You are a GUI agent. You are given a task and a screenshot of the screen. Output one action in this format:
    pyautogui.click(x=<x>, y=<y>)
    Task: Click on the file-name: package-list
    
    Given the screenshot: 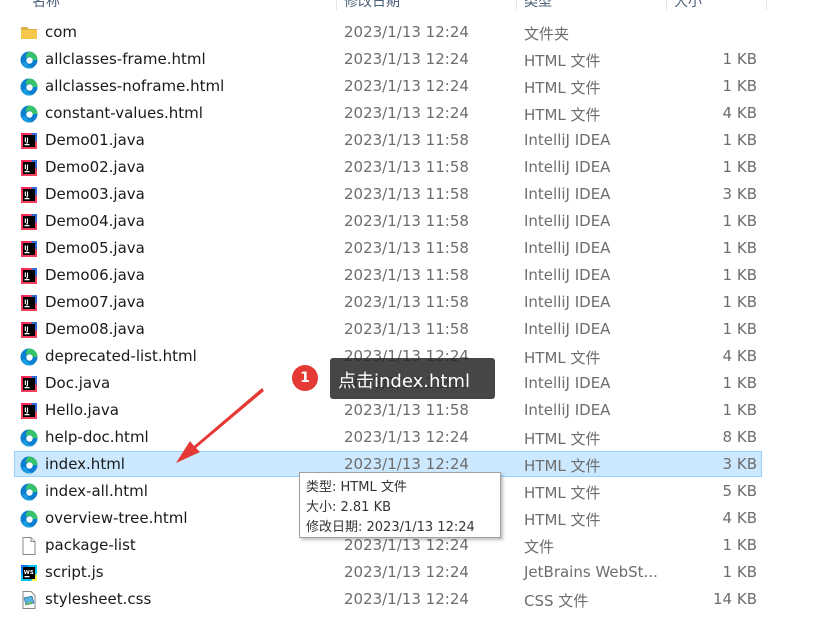 What is the action you would take?
    pyautogui.click(x=90, y=545)
    